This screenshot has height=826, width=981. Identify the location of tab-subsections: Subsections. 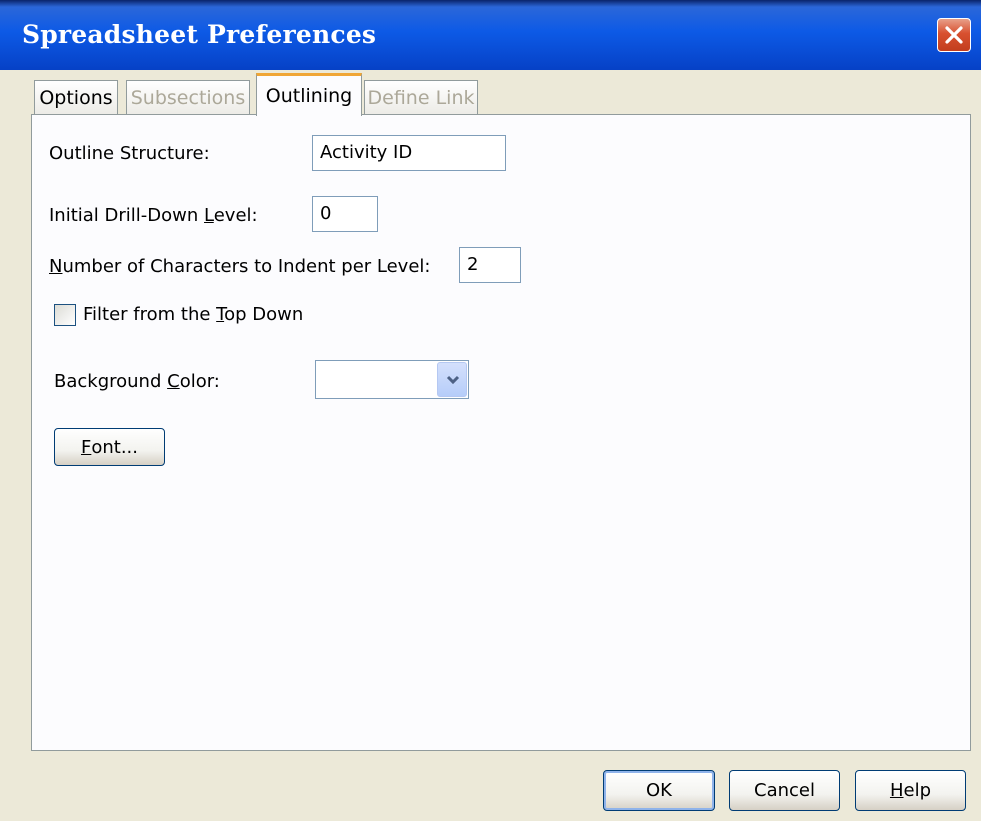
(188, 97).